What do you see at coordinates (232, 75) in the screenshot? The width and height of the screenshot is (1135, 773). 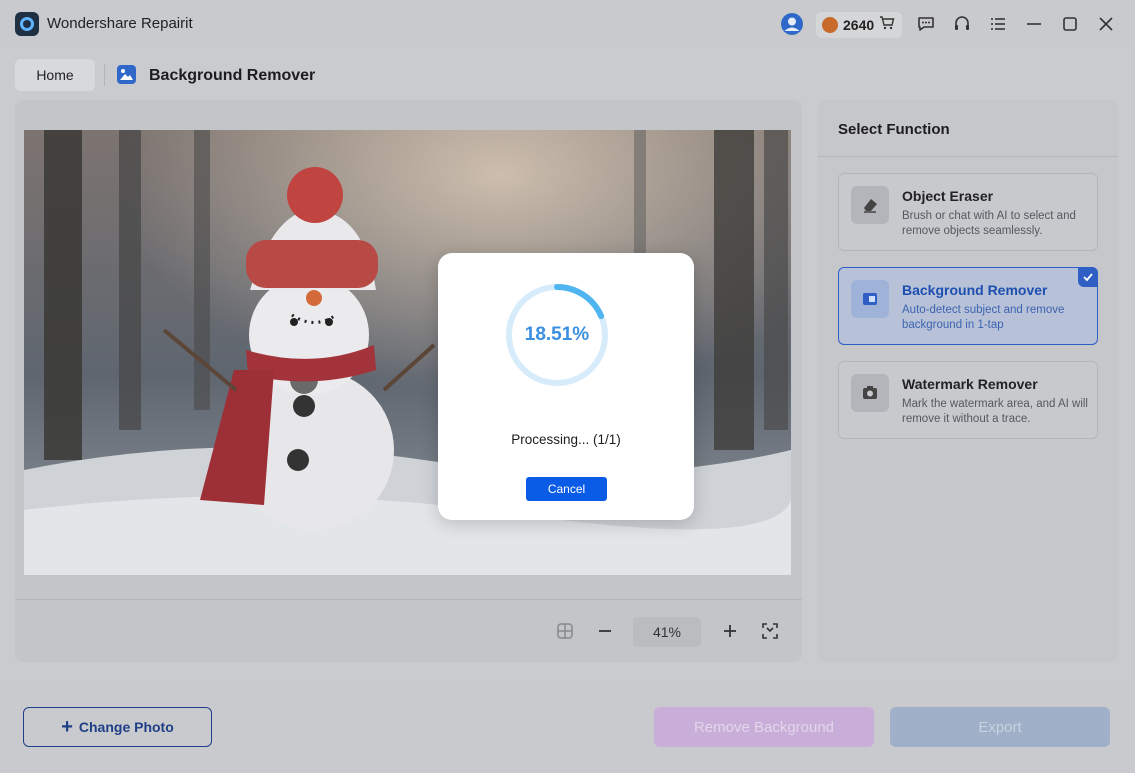 I see `page-title: Background Remover` at bounding box center [232, 75].